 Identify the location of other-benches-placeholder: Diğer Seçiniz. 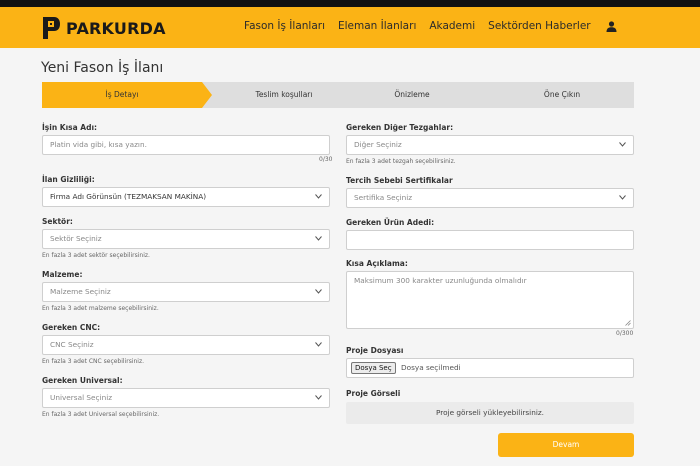
(378, 144).